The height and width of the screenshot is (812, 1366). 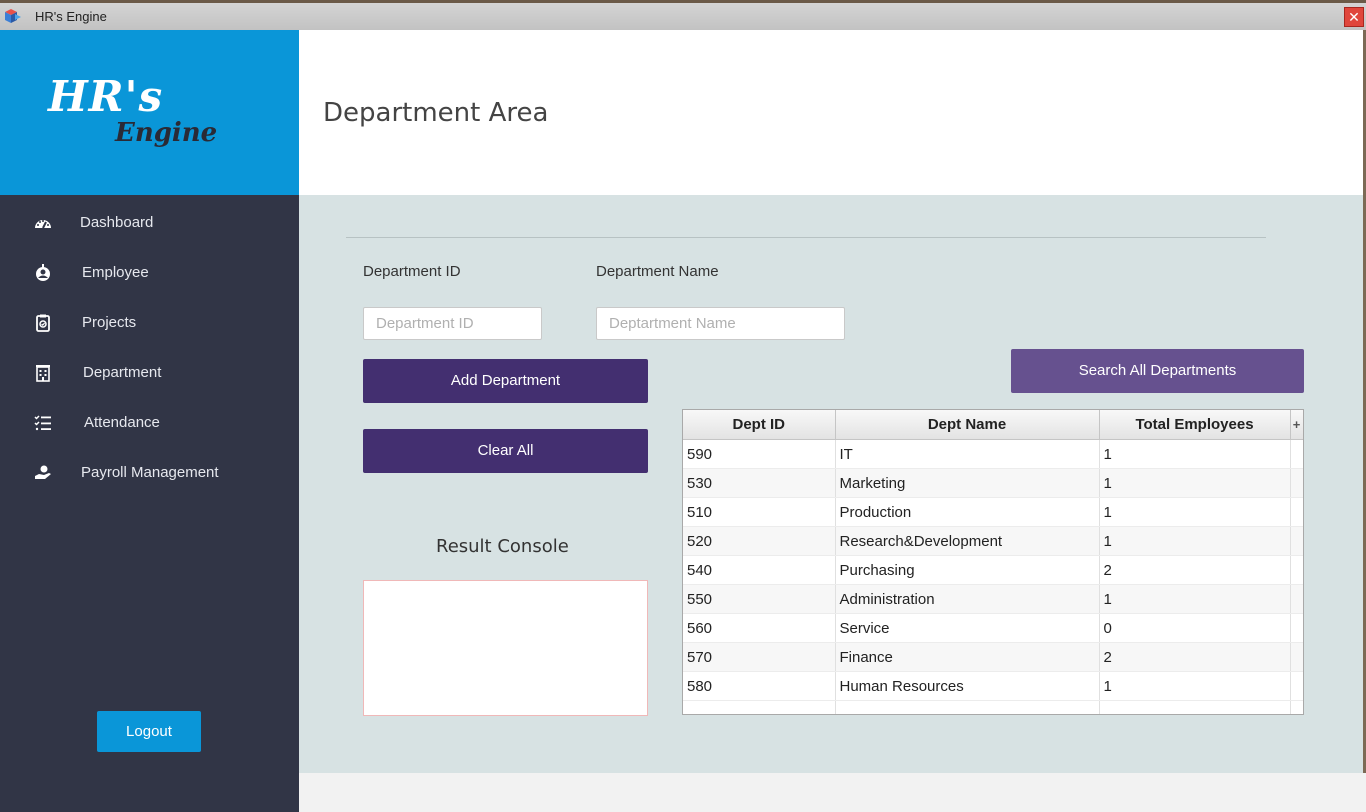 I want to click on table-empty-row, so click(x=993, y=707).